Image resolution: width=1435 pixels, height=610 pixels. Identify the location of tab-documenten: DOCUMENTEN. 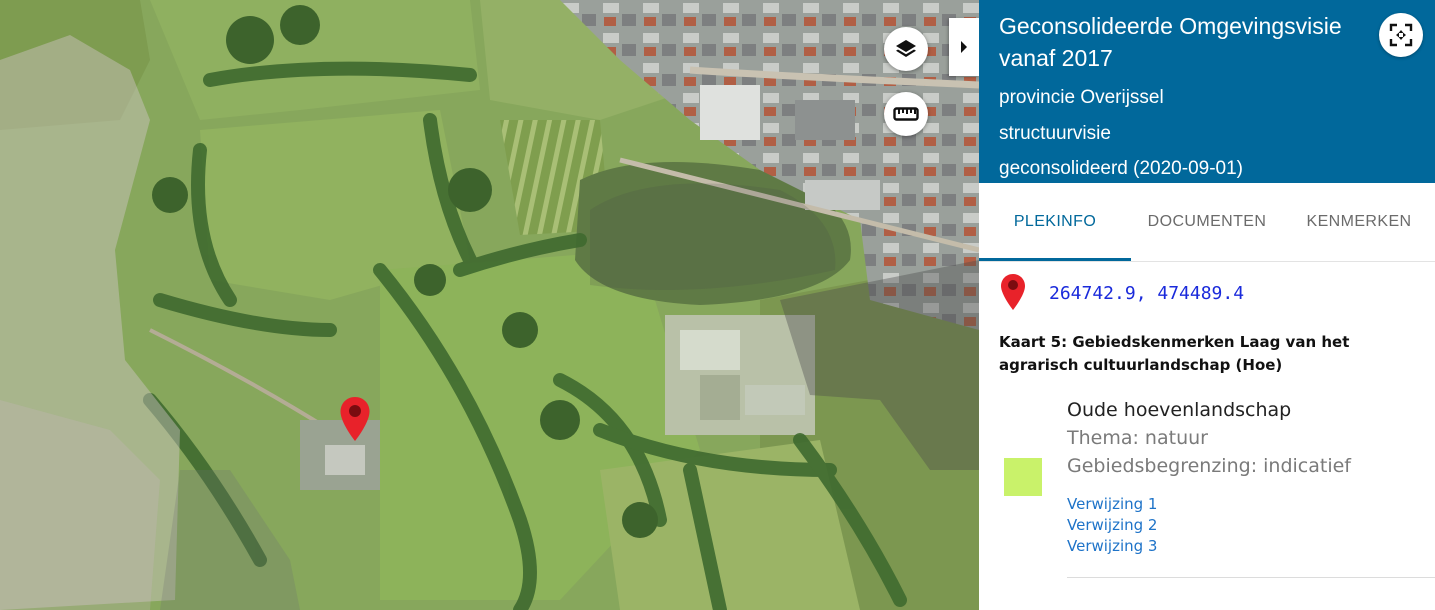
(1207, 222).